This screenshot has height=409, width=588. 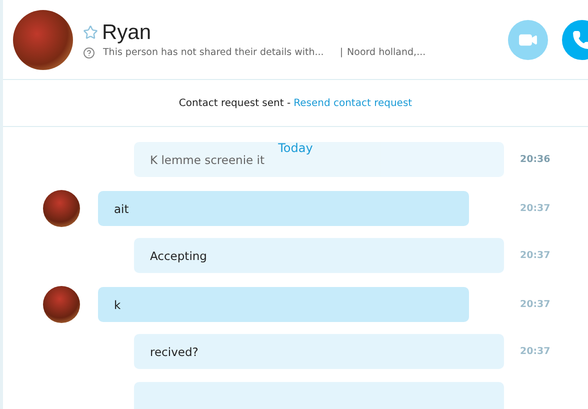 I want to click on message-bubble: k, so click(x=283, y=304).